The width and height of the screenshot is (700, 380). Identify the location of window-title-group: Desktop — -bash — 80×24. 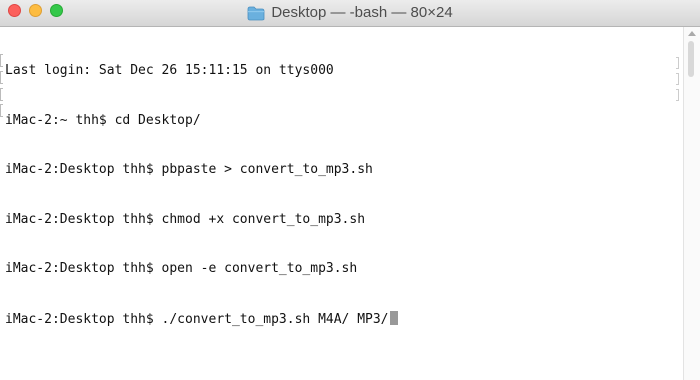
(350, 13).